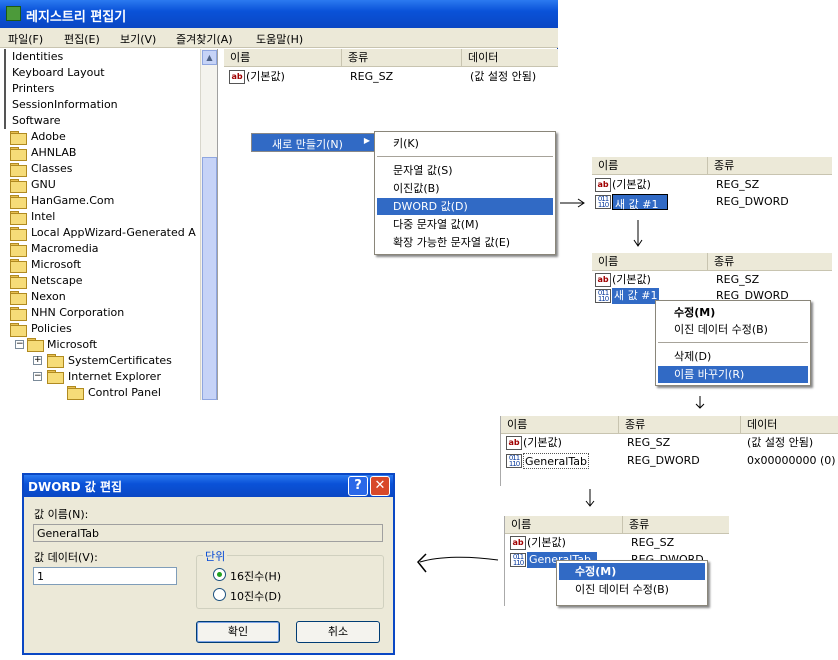 Image resolution: width=838 pixels, height=660 pixels. What do you see at coordinates (113, 233) in the screenshot?
I see `tree-item: Local AppWizard-Generated A` at bounding box center [113, 233].